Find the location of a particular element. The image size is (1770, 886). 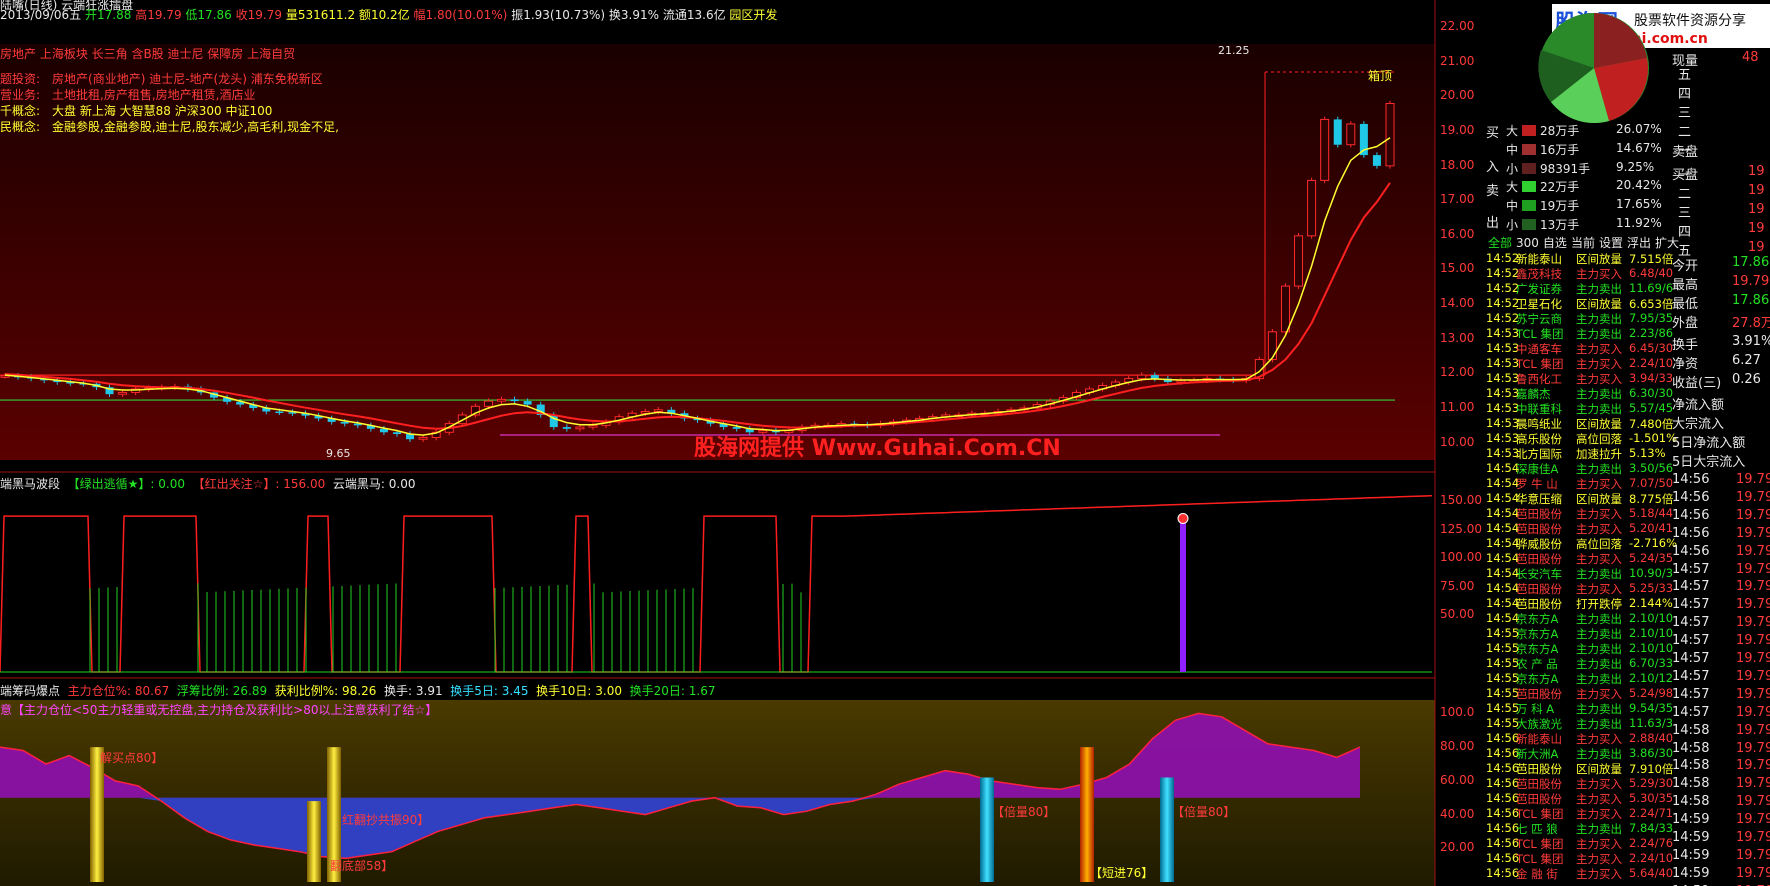

radar-row: 14:56 TCL 集团 主力买入 2.24/71 is located at coordinates (1580, 813).